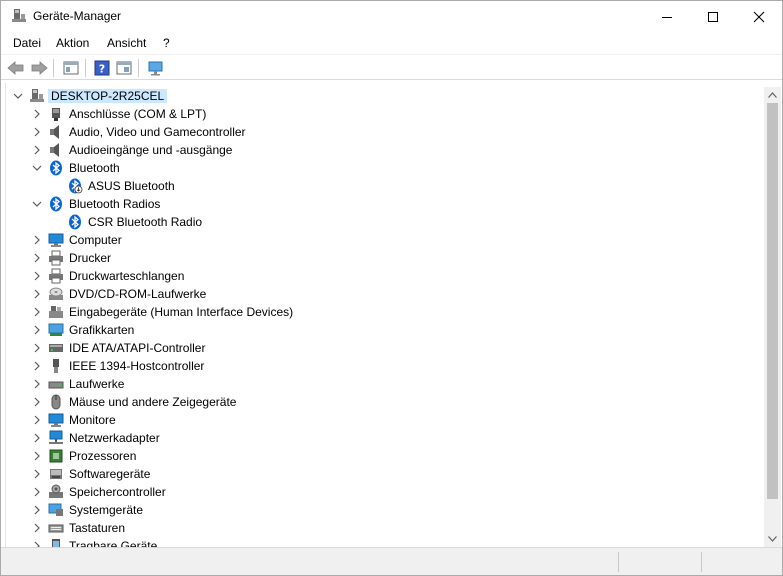  Describe the element at coordinates (385, 258) in the screenshot. I see `tree-category-node: Drucker` at that location.